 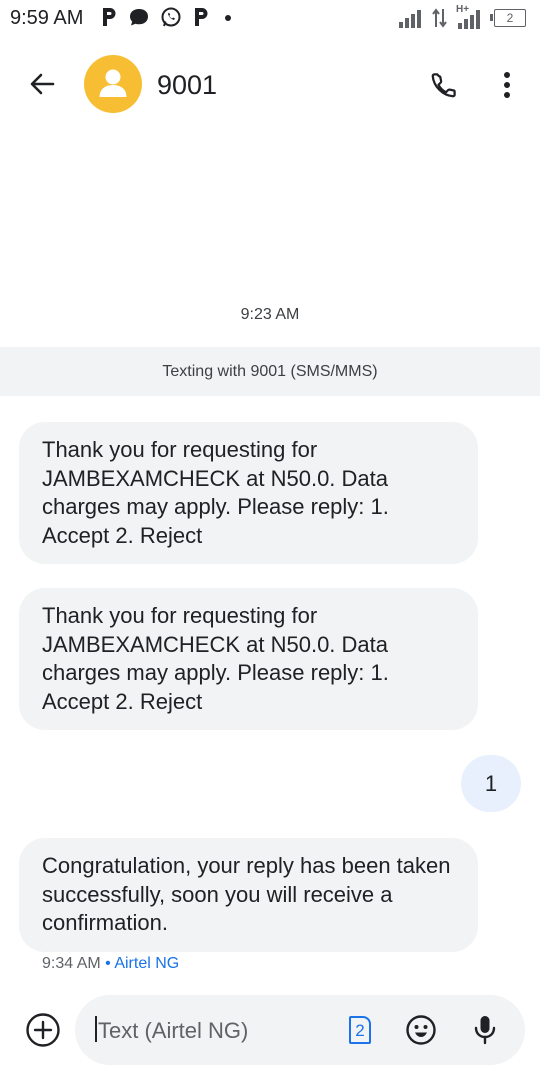 I want to click on sim-label: 2, so click(x=360, y=1030).